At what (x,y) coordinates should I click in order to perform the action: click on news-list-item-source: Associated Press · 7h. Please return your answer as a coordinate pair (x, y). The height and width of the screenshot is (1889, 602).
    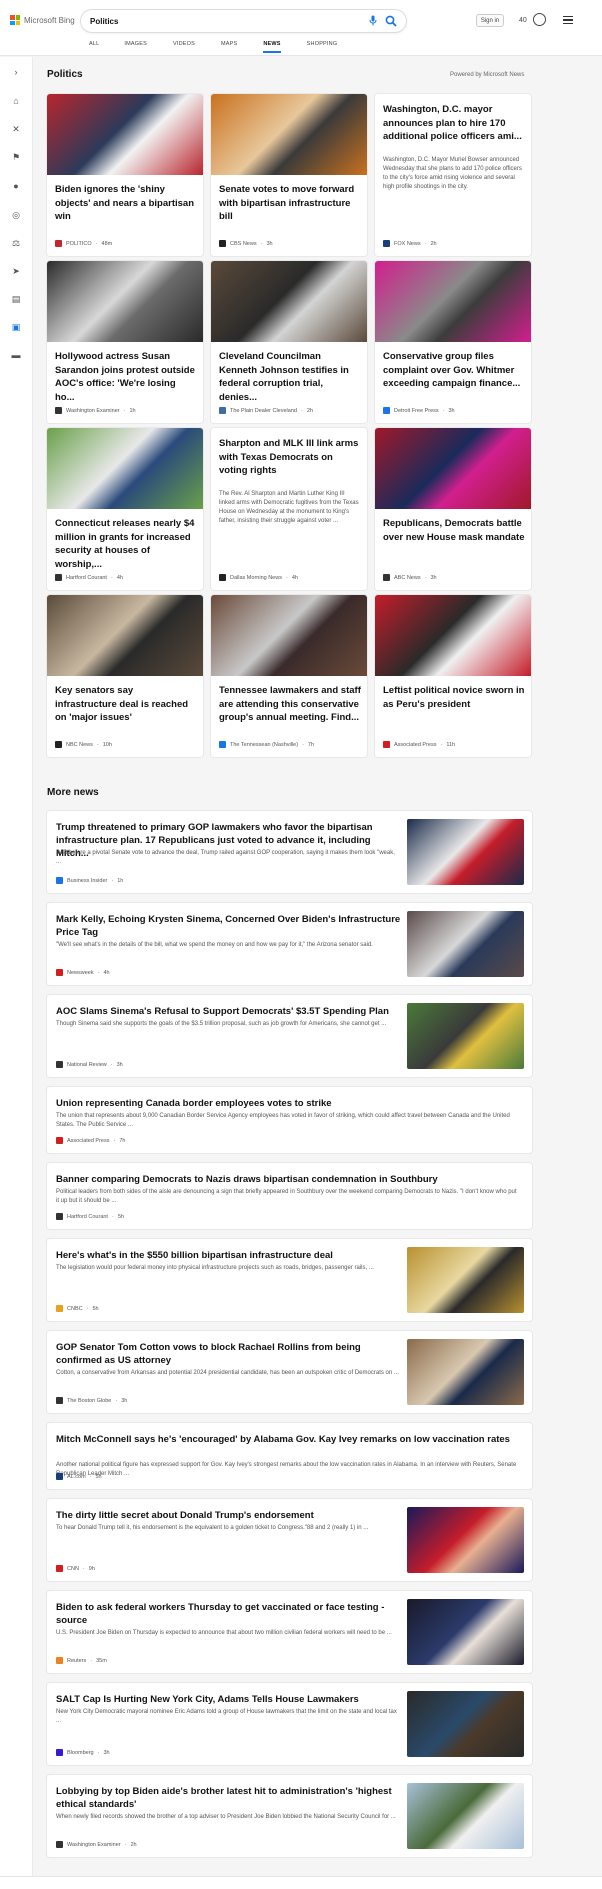
    Looking at the image, I should click on (90, 1140).